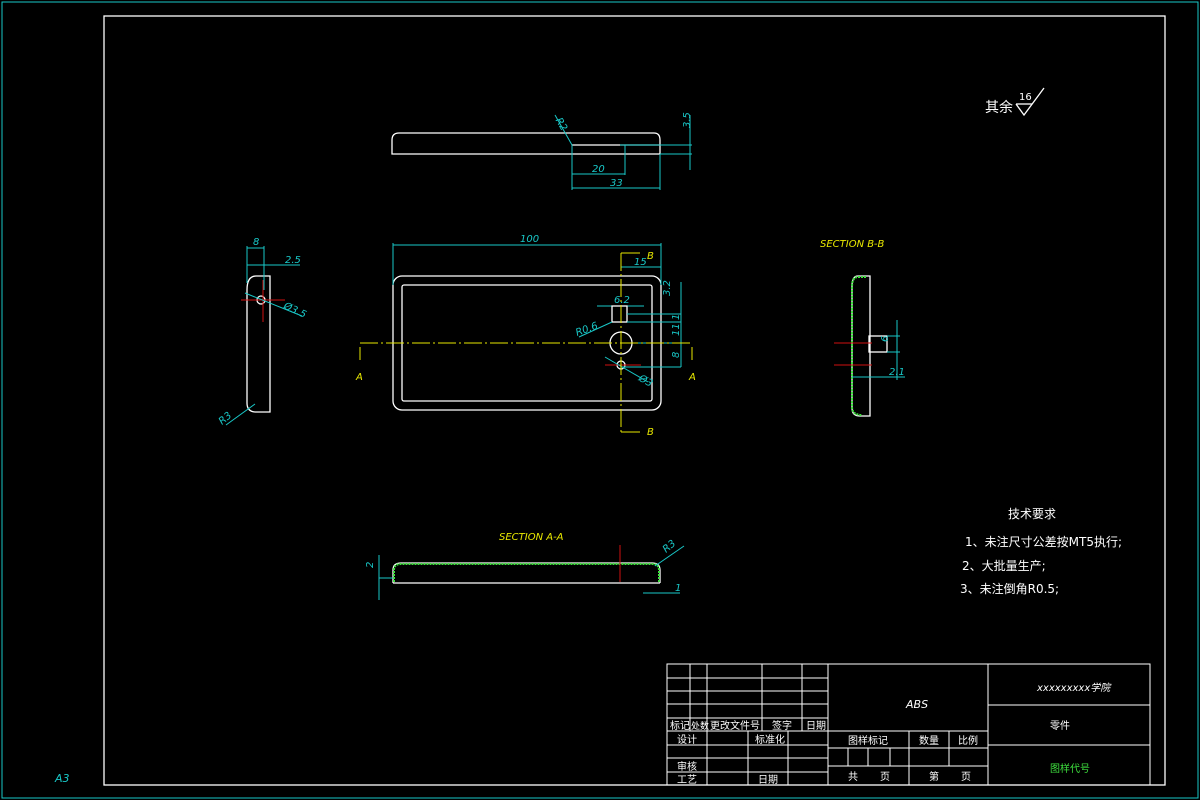 The image size is (1200, 800). What do you see at coordinates (1070, 768) in the screenshot?
I see `drawing-number: 图样代号` at bounding box center [1070, 768].